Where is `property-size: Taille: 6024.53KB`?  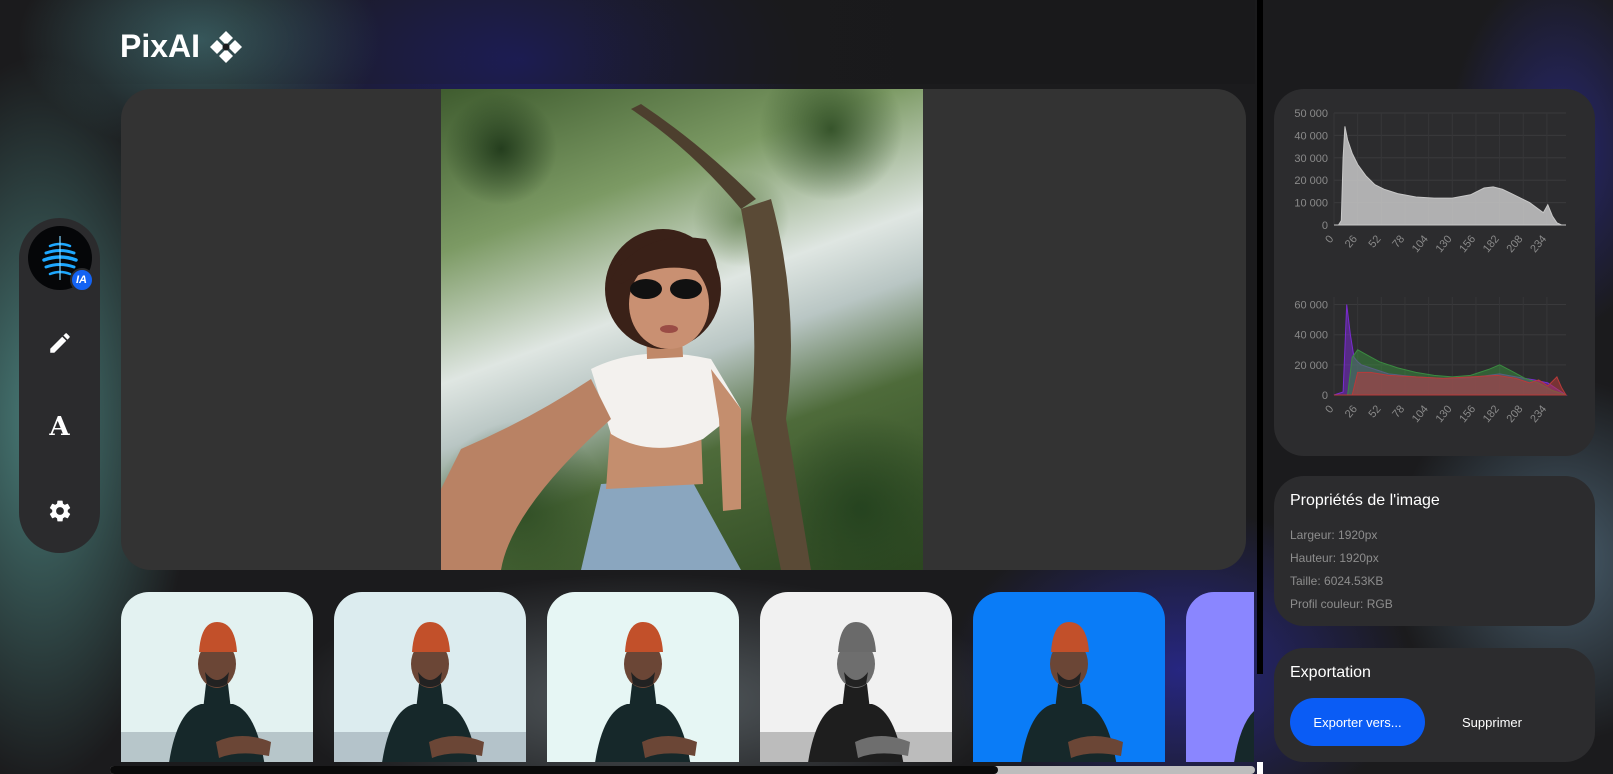 property-size: Taille: 6024.53KB is located at coordinates (1337, 581).